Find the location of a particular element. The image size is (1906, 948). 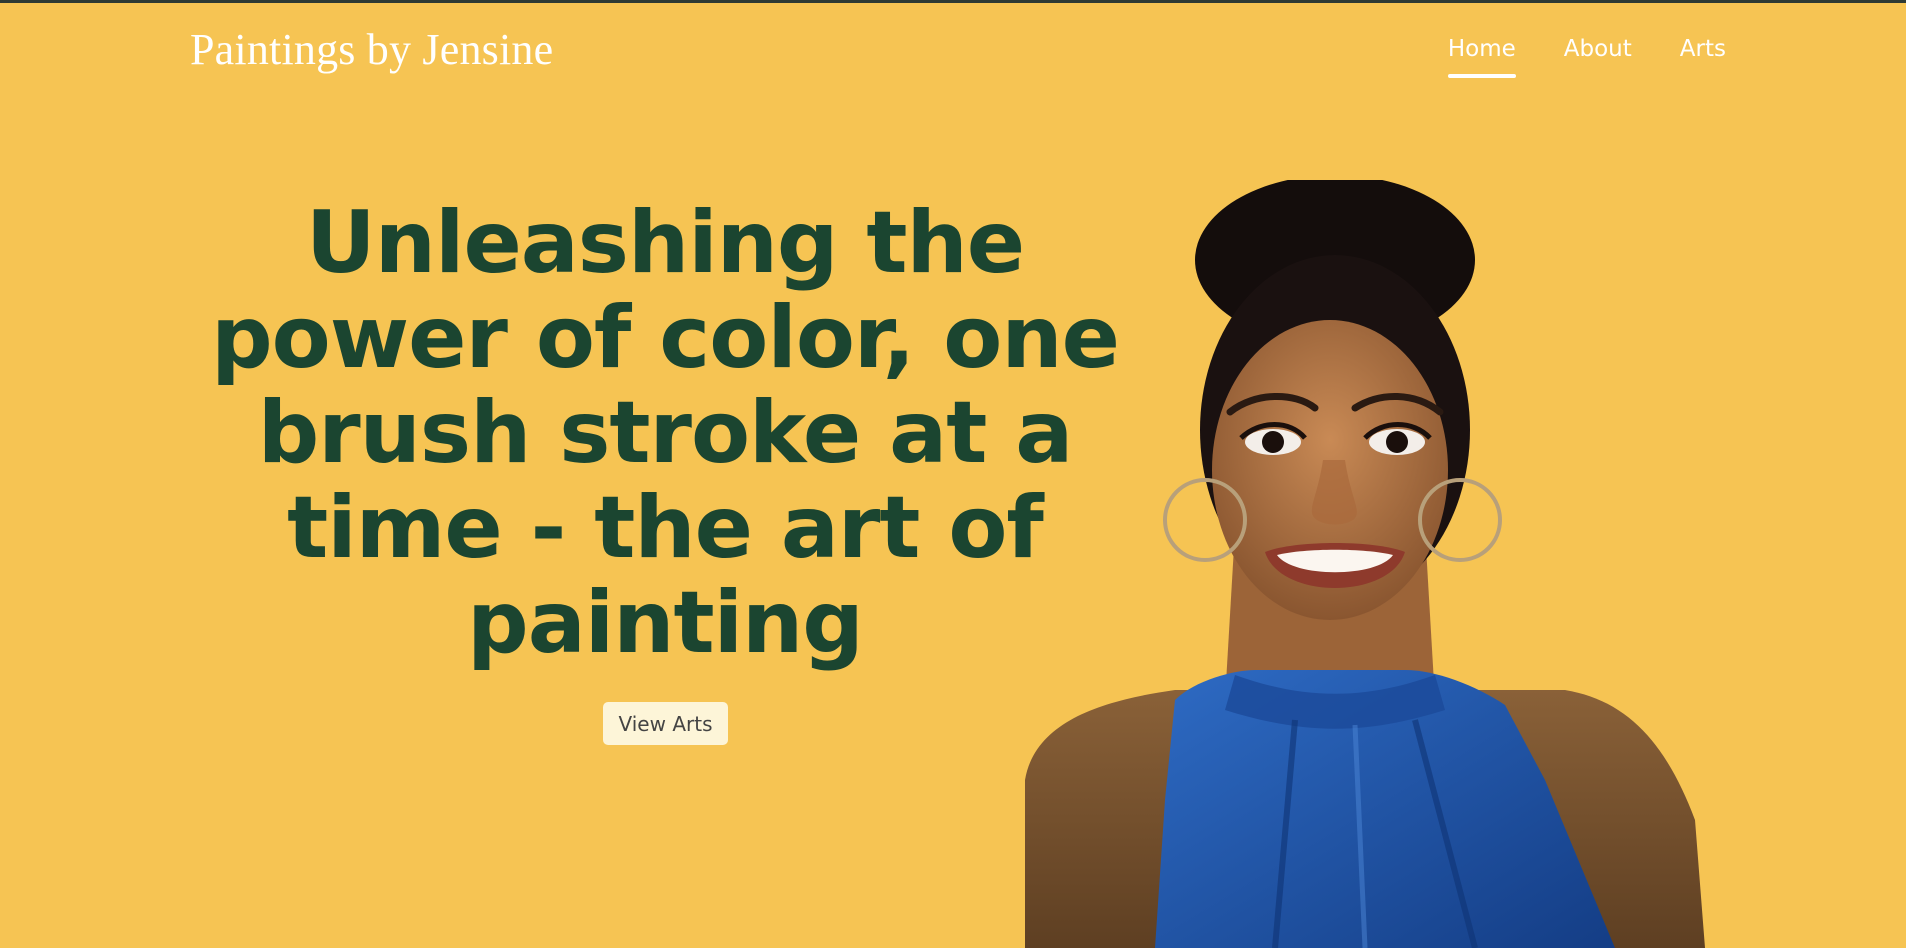

nav-about: About is located at coordinates (1598, 56).